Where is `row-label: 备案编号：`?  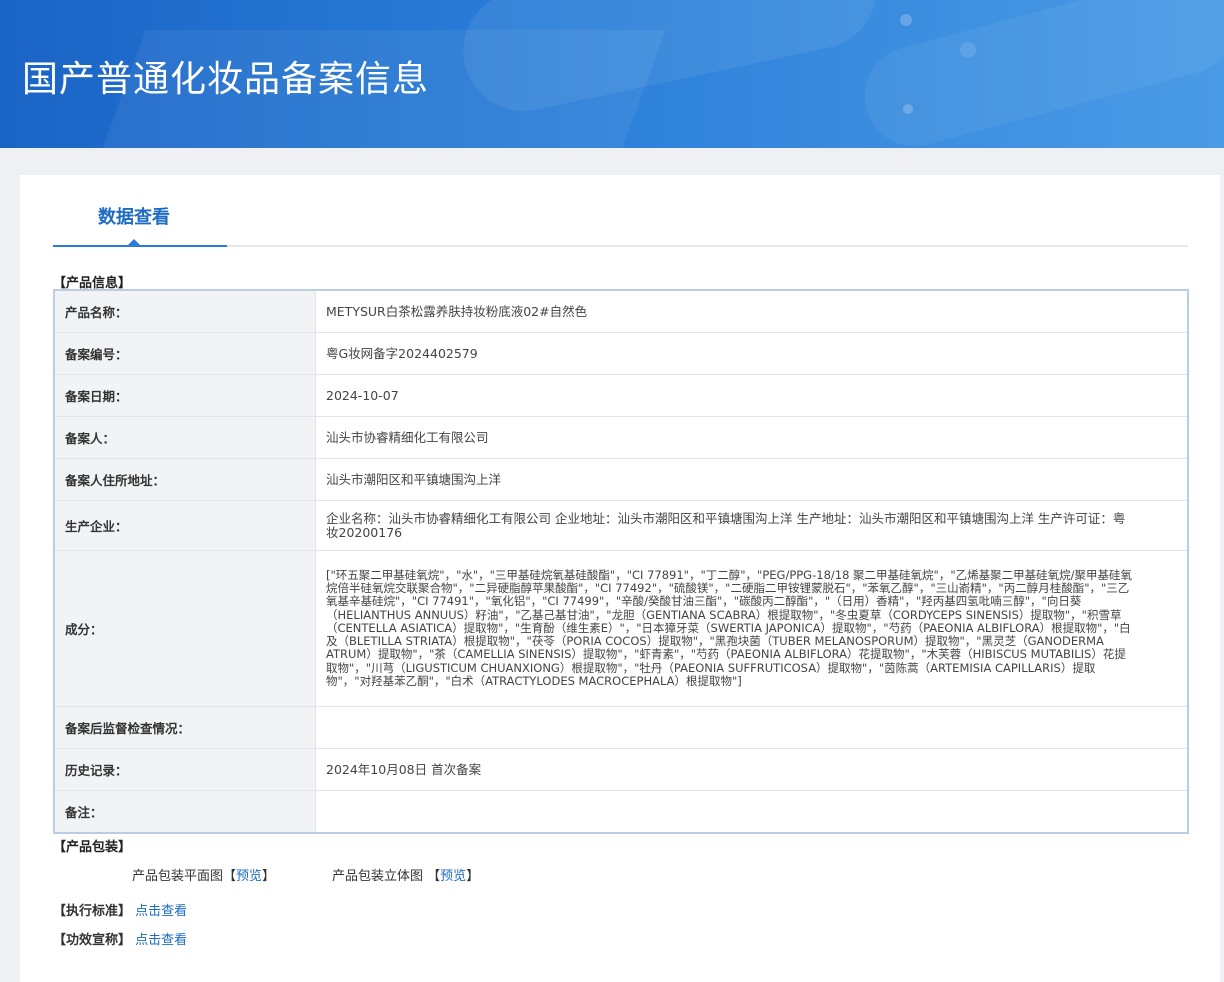 row-label: 备案编号： is located at coordinates (185, 353).